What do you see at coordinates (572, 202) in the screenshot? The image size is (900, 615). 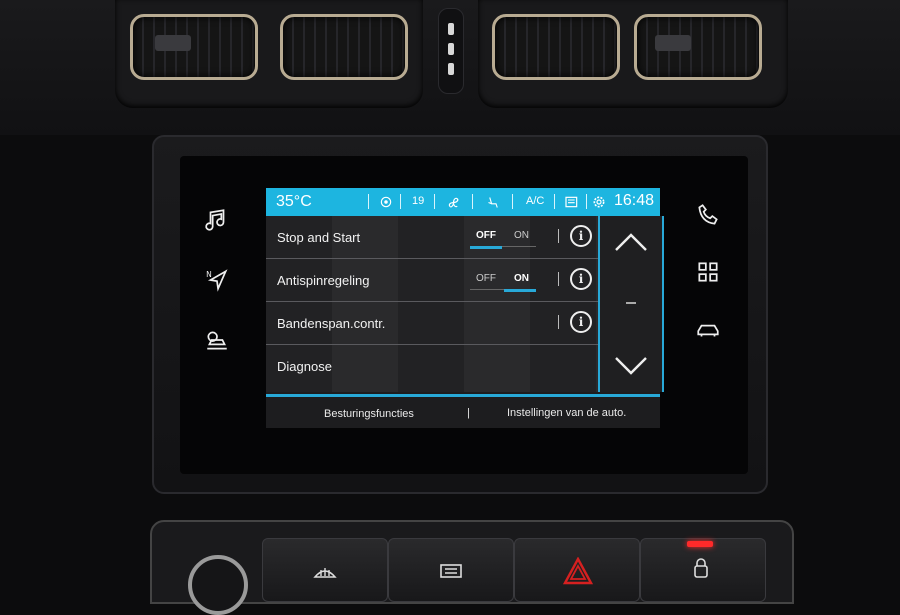 I see `media-source-icon` at bounding box center [572, 202].